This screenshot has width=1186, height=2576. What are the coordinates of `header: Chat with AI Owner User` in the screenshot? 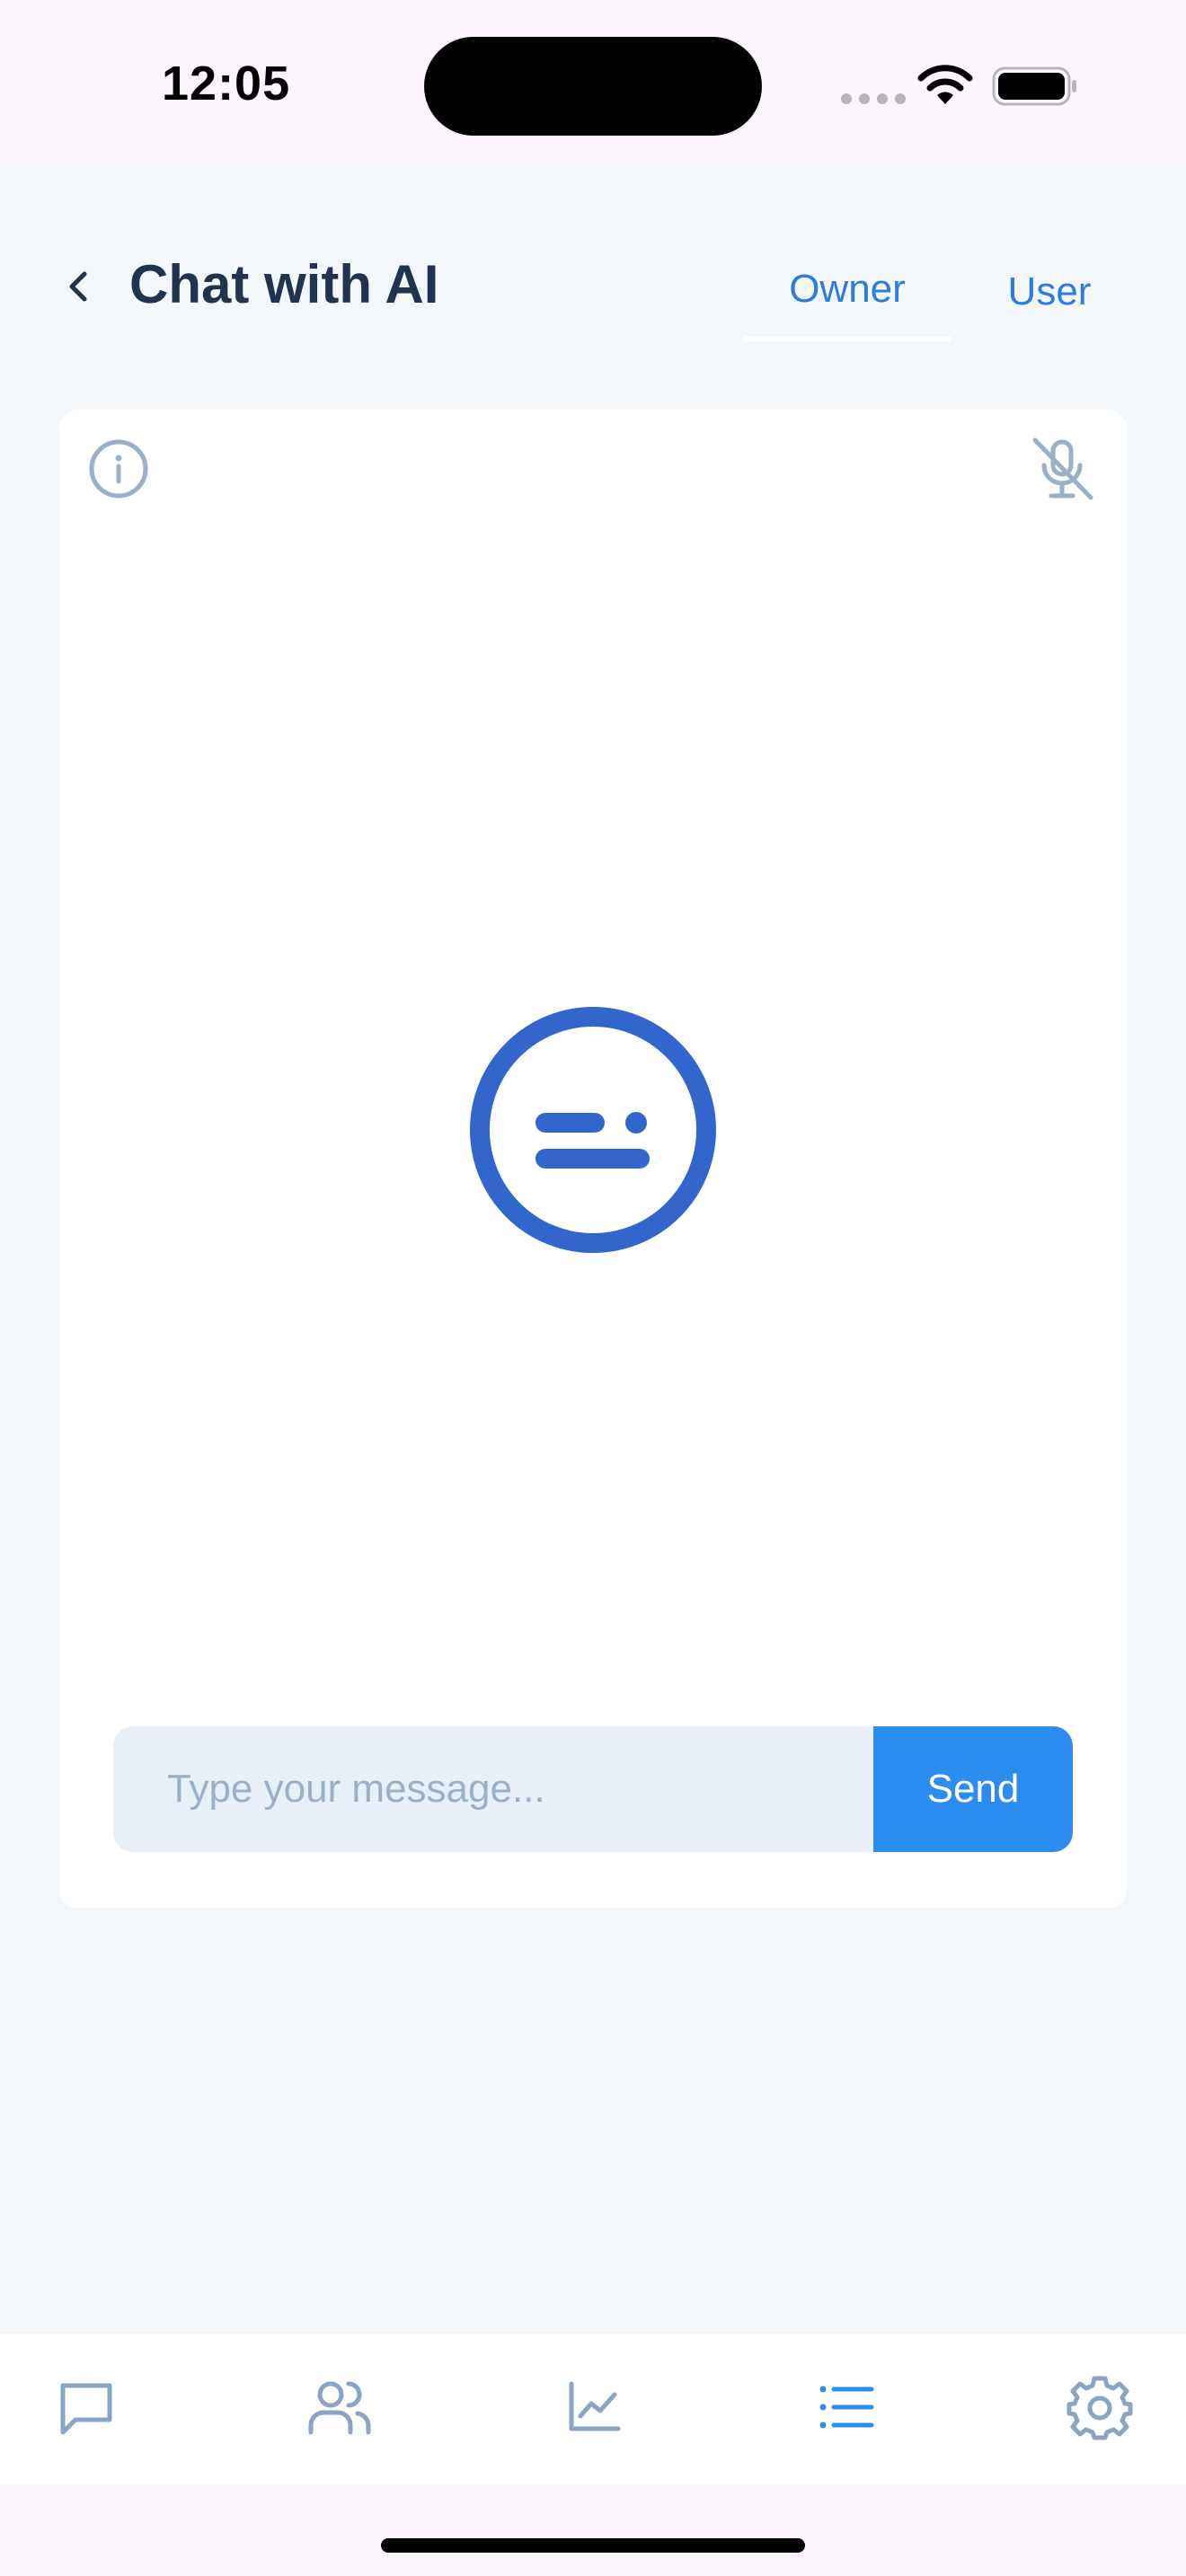 It's located at (593, 261).